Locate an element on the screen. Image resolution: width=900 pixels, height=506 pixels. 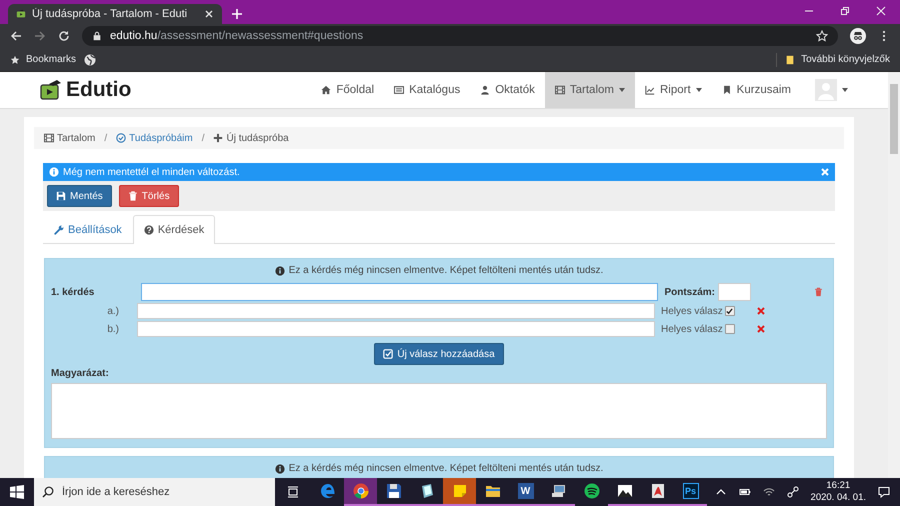
answer-letter: b.) is located at coordinates (113, 329).